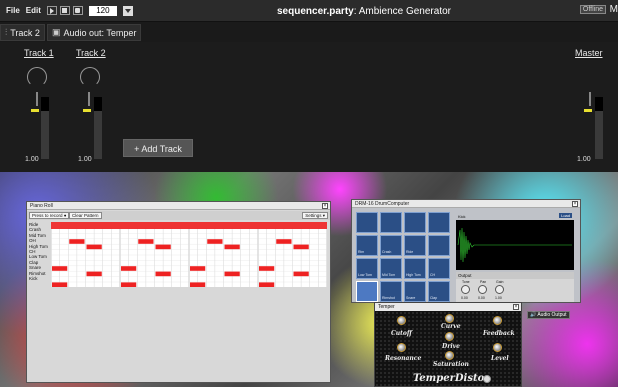  What do you see at coordinates (588, 110) in the screenshot?
I see `fader-handle-master` at bounding box center [588, 110].